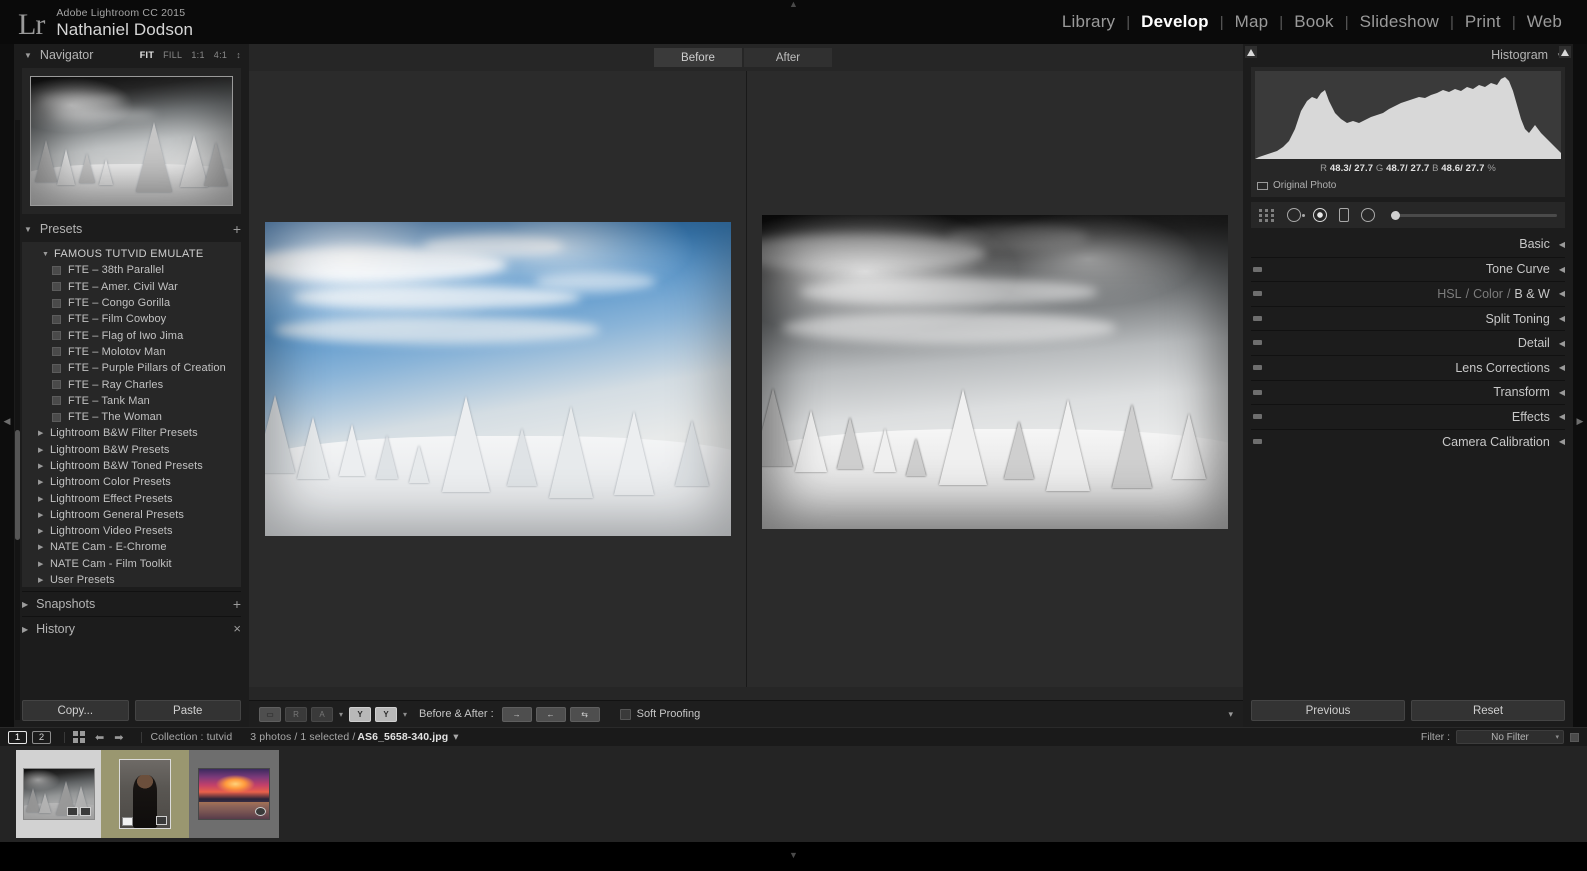 The width and height of the screenshot is (1587, 871). What do you see at coordinates (1294, 215) in the screenshot?
I see `spot-removal-icon` at bounding box center [1294, 215].